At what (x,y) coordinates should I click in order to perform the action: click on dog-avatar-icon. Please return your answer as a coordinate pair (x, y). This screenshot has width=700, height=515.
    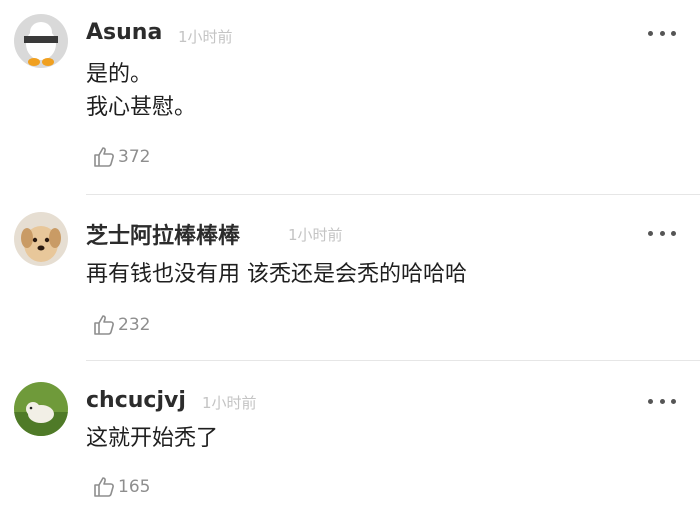
    Looking at the image, I should click on (41, 239).